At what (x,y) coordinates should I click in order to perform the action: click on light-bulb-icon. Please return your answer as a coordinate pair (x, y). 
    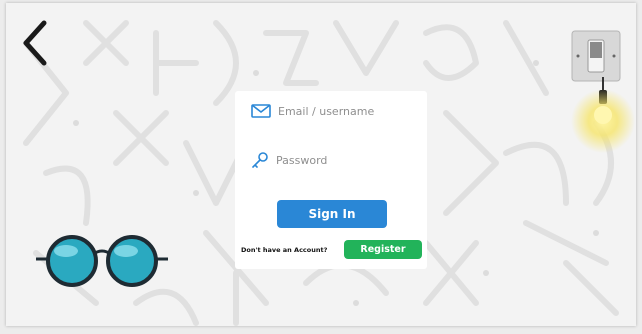
    Looking at the image, I should click on (603, 115).